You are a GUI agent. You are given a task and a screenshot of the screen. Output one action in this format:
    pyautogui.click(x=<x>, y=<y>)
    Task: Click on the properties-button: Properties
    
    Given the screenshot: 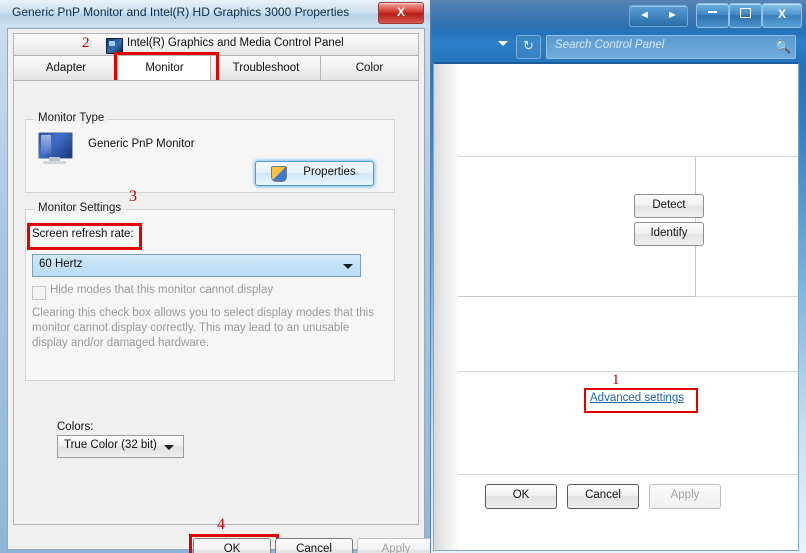 What is the action you would take?
    pyautogui.click(x=314, y=173)
    